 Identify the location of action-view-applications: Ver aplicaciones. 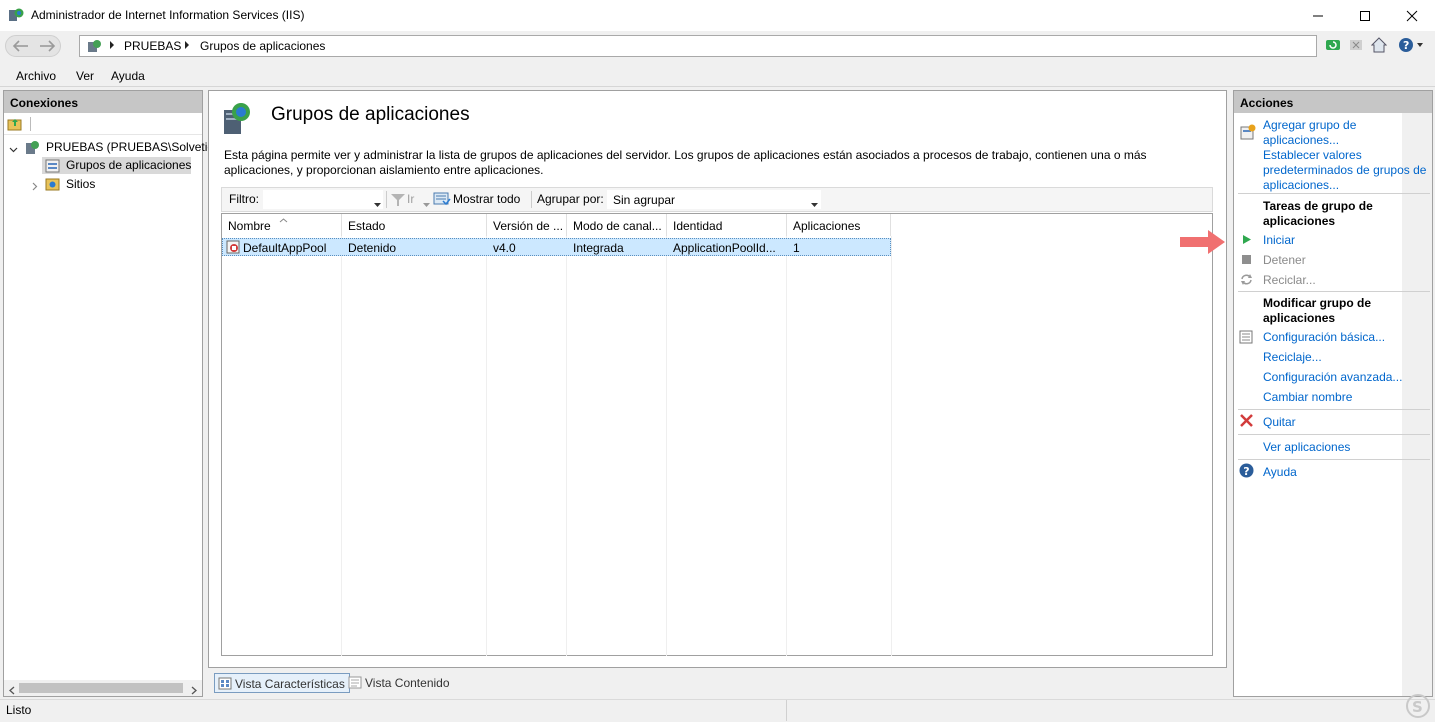
(1306, 447).